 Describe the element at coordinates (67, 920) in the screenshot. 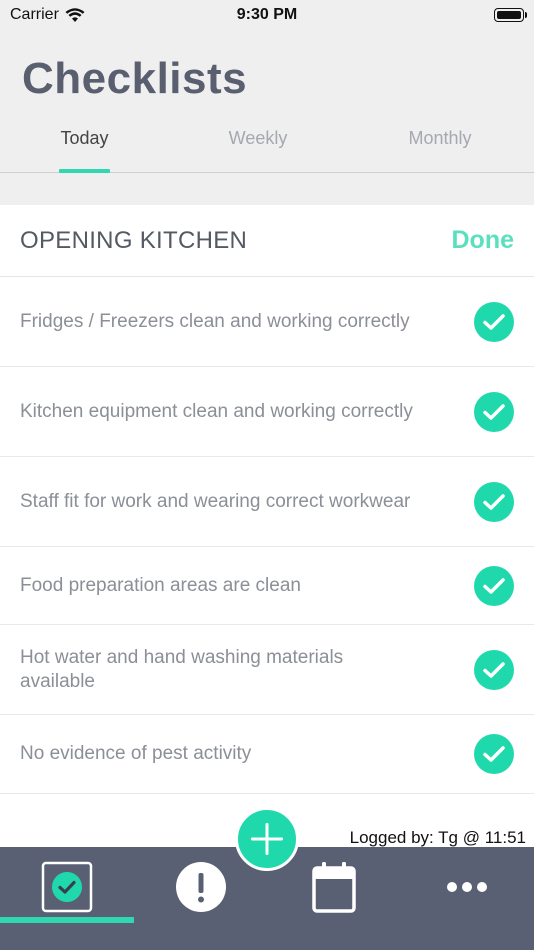

I see `nav-active-indicator` at that location.